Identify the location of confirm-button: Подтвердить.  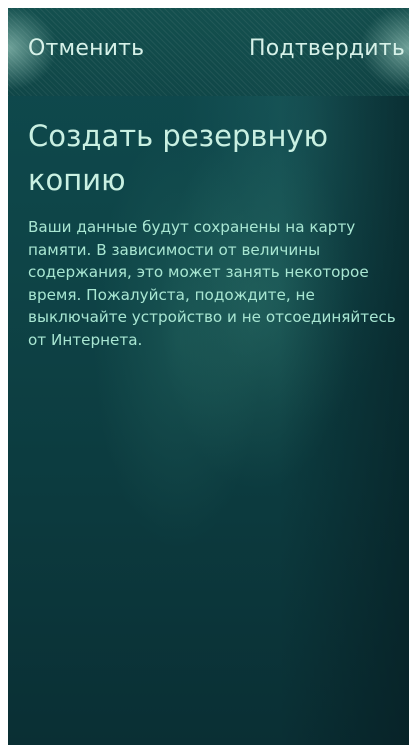
(327, 48).